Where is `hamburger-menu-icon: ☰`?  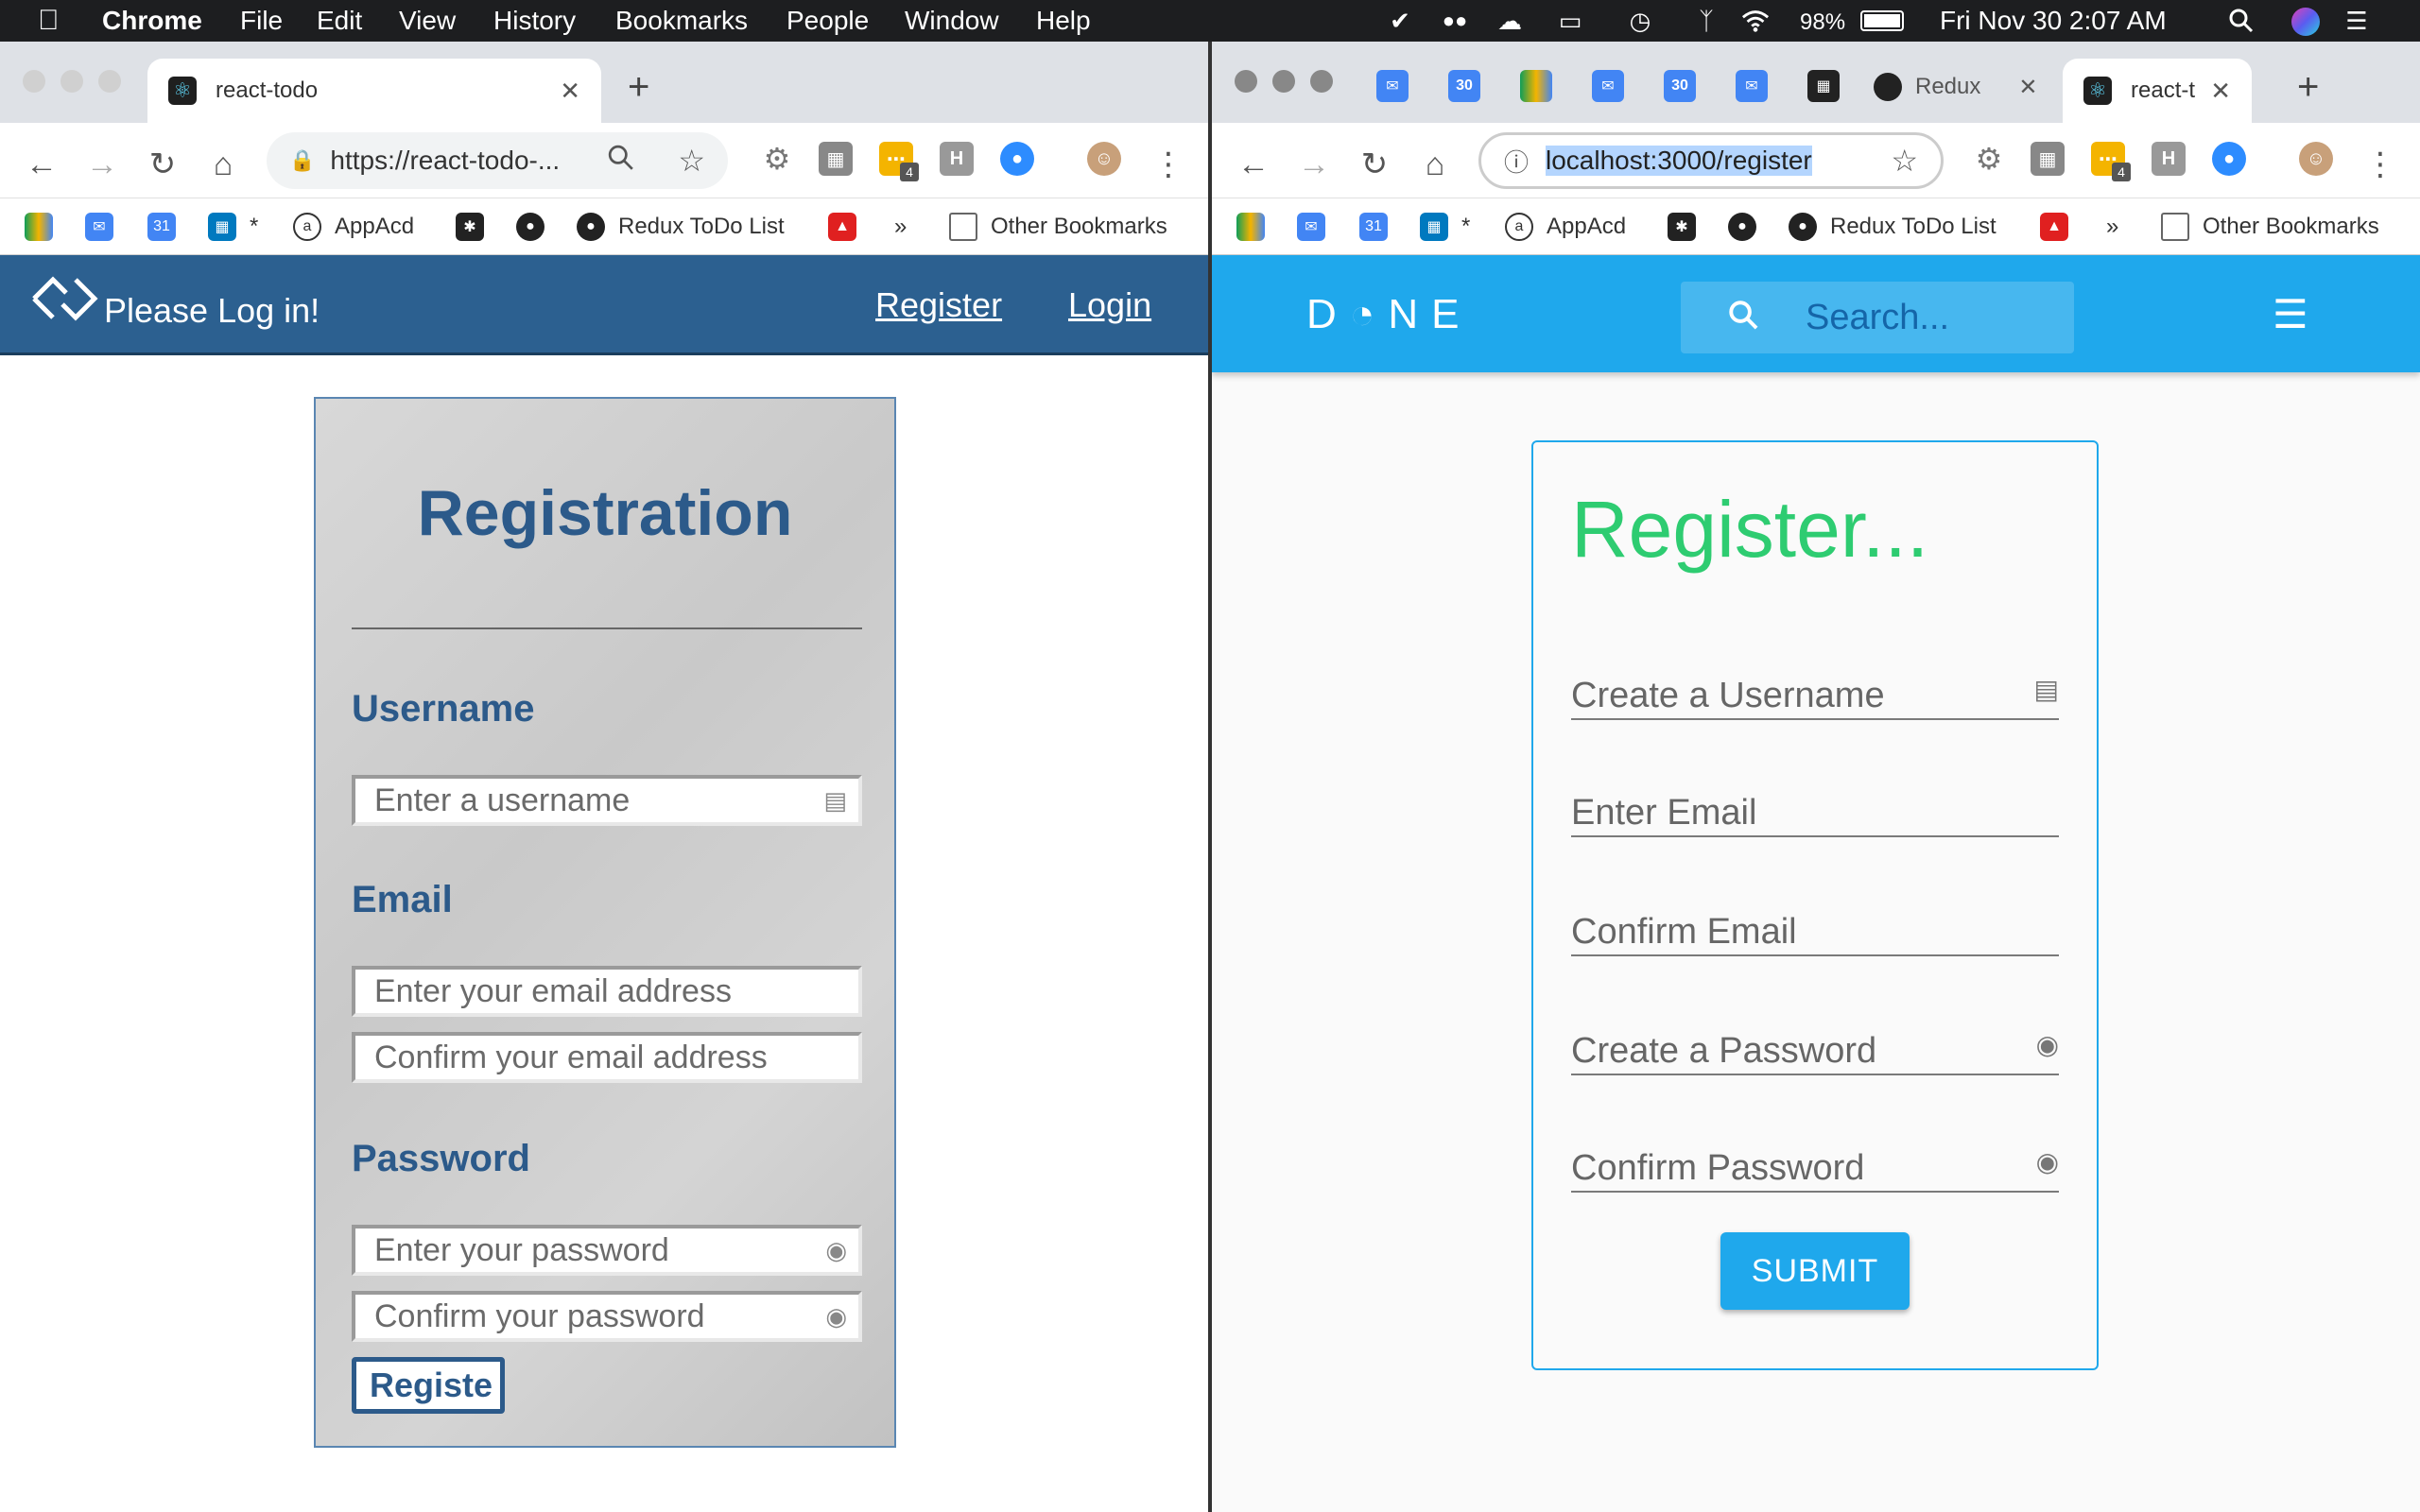 hamburger-menu-icon: ☰ is located at coordinates (2290, 314).